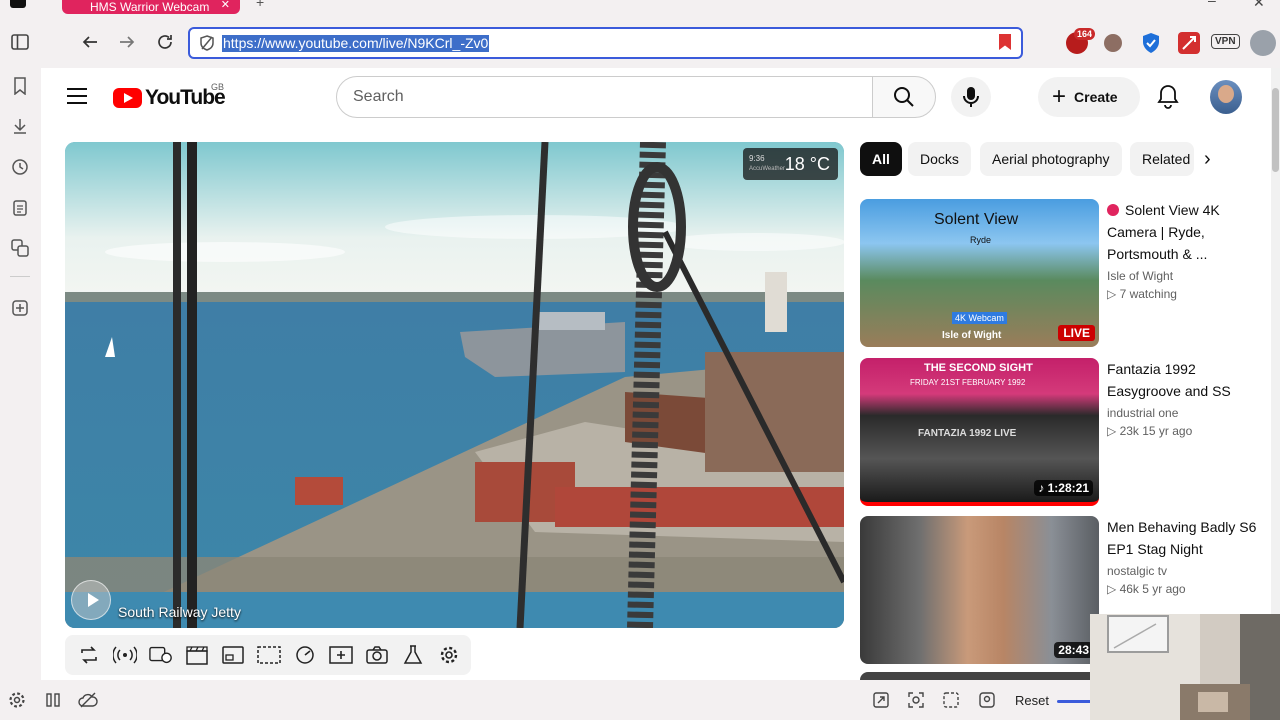 The height and width of the screenshot is (720, 1280). What do you see at coordinates (77, 96) in the screenshot?
I see `guide-menu-icon` at bounding box center [77, 96].